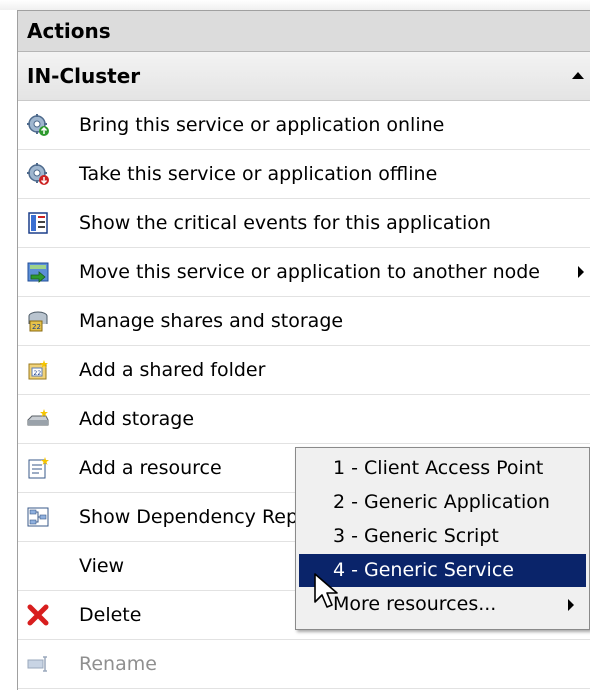  I want to click on add-storage-icon, so click(38, 417).